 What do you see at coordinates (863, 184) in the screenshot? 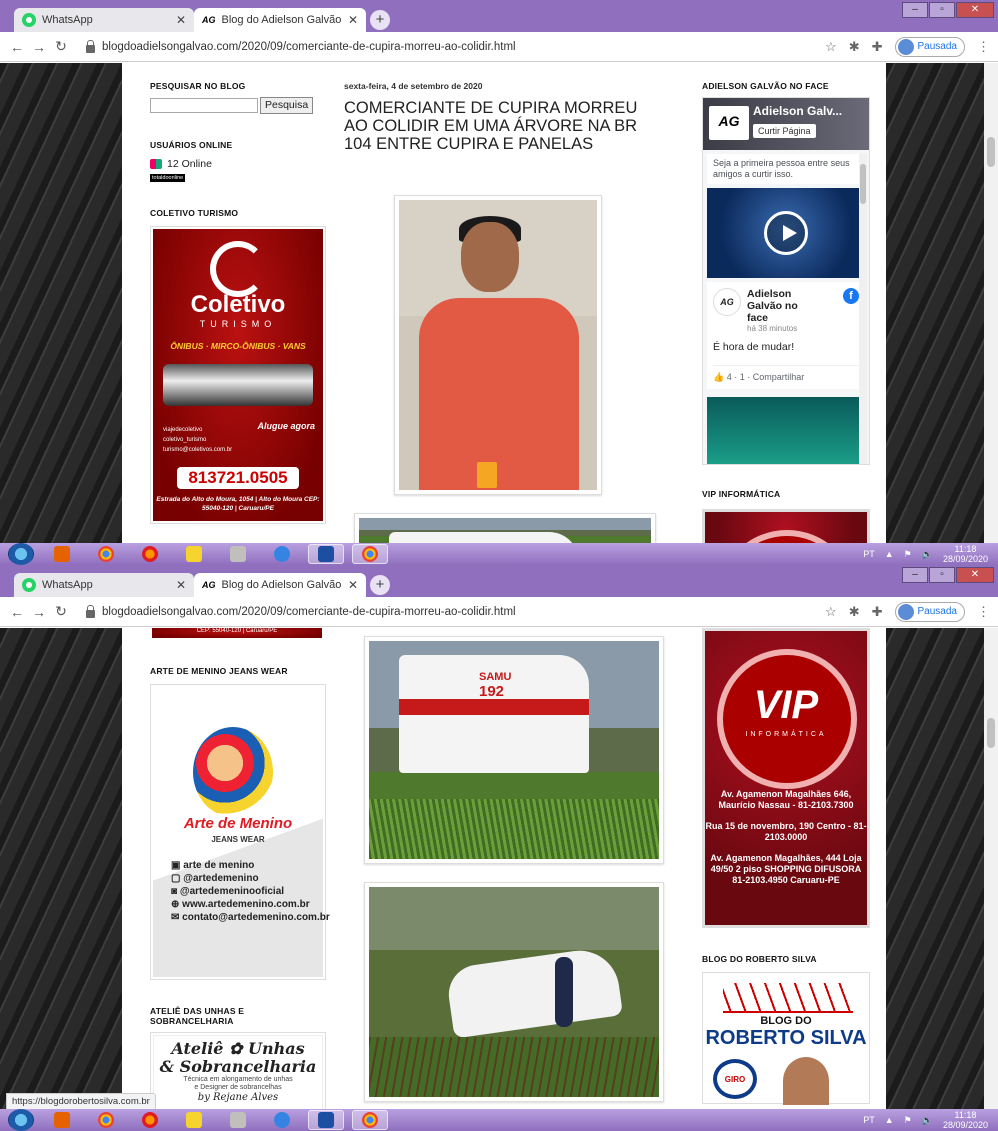
I see `fb-scroll-thumb` at bounding box center [863, 184].